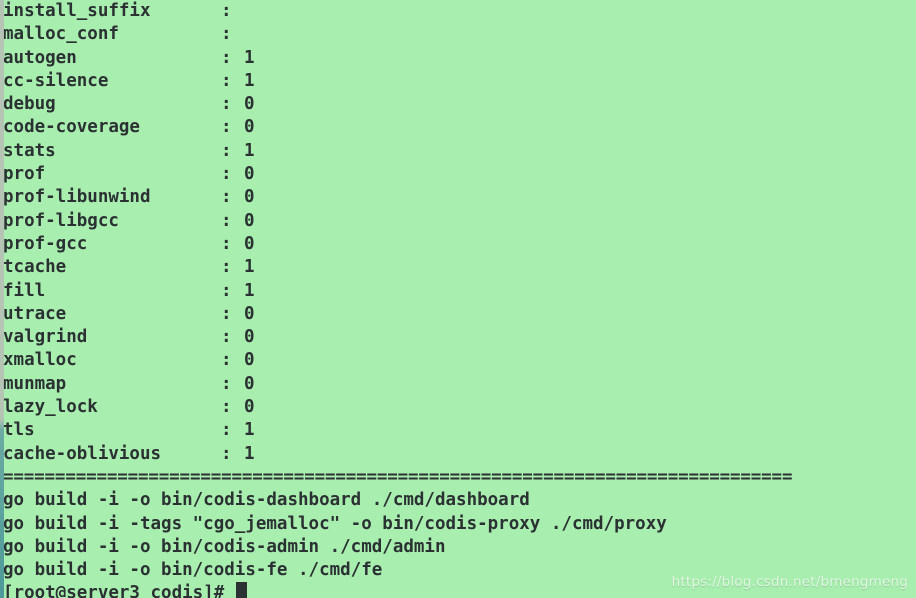 This screenshot has height=598, width=916. I want to click on config-row: fill:1, so click(459, 291).